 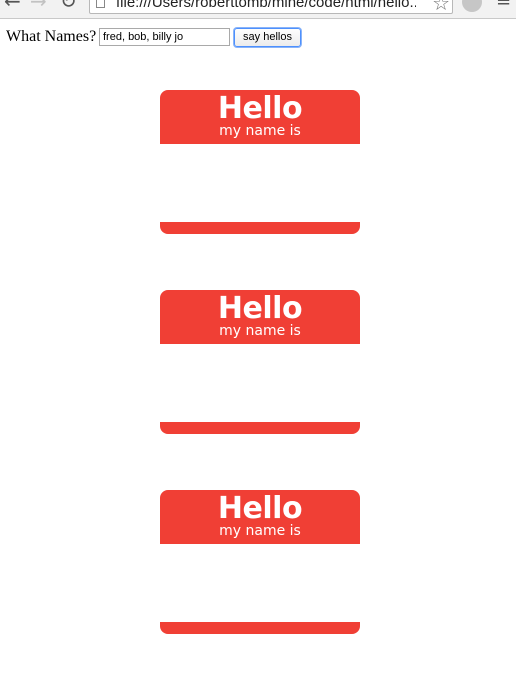 What do you see at coordinates (38, 5) in the screenshot?
I see `forward-arrow-icon: →` at bounding box center [38, 5].